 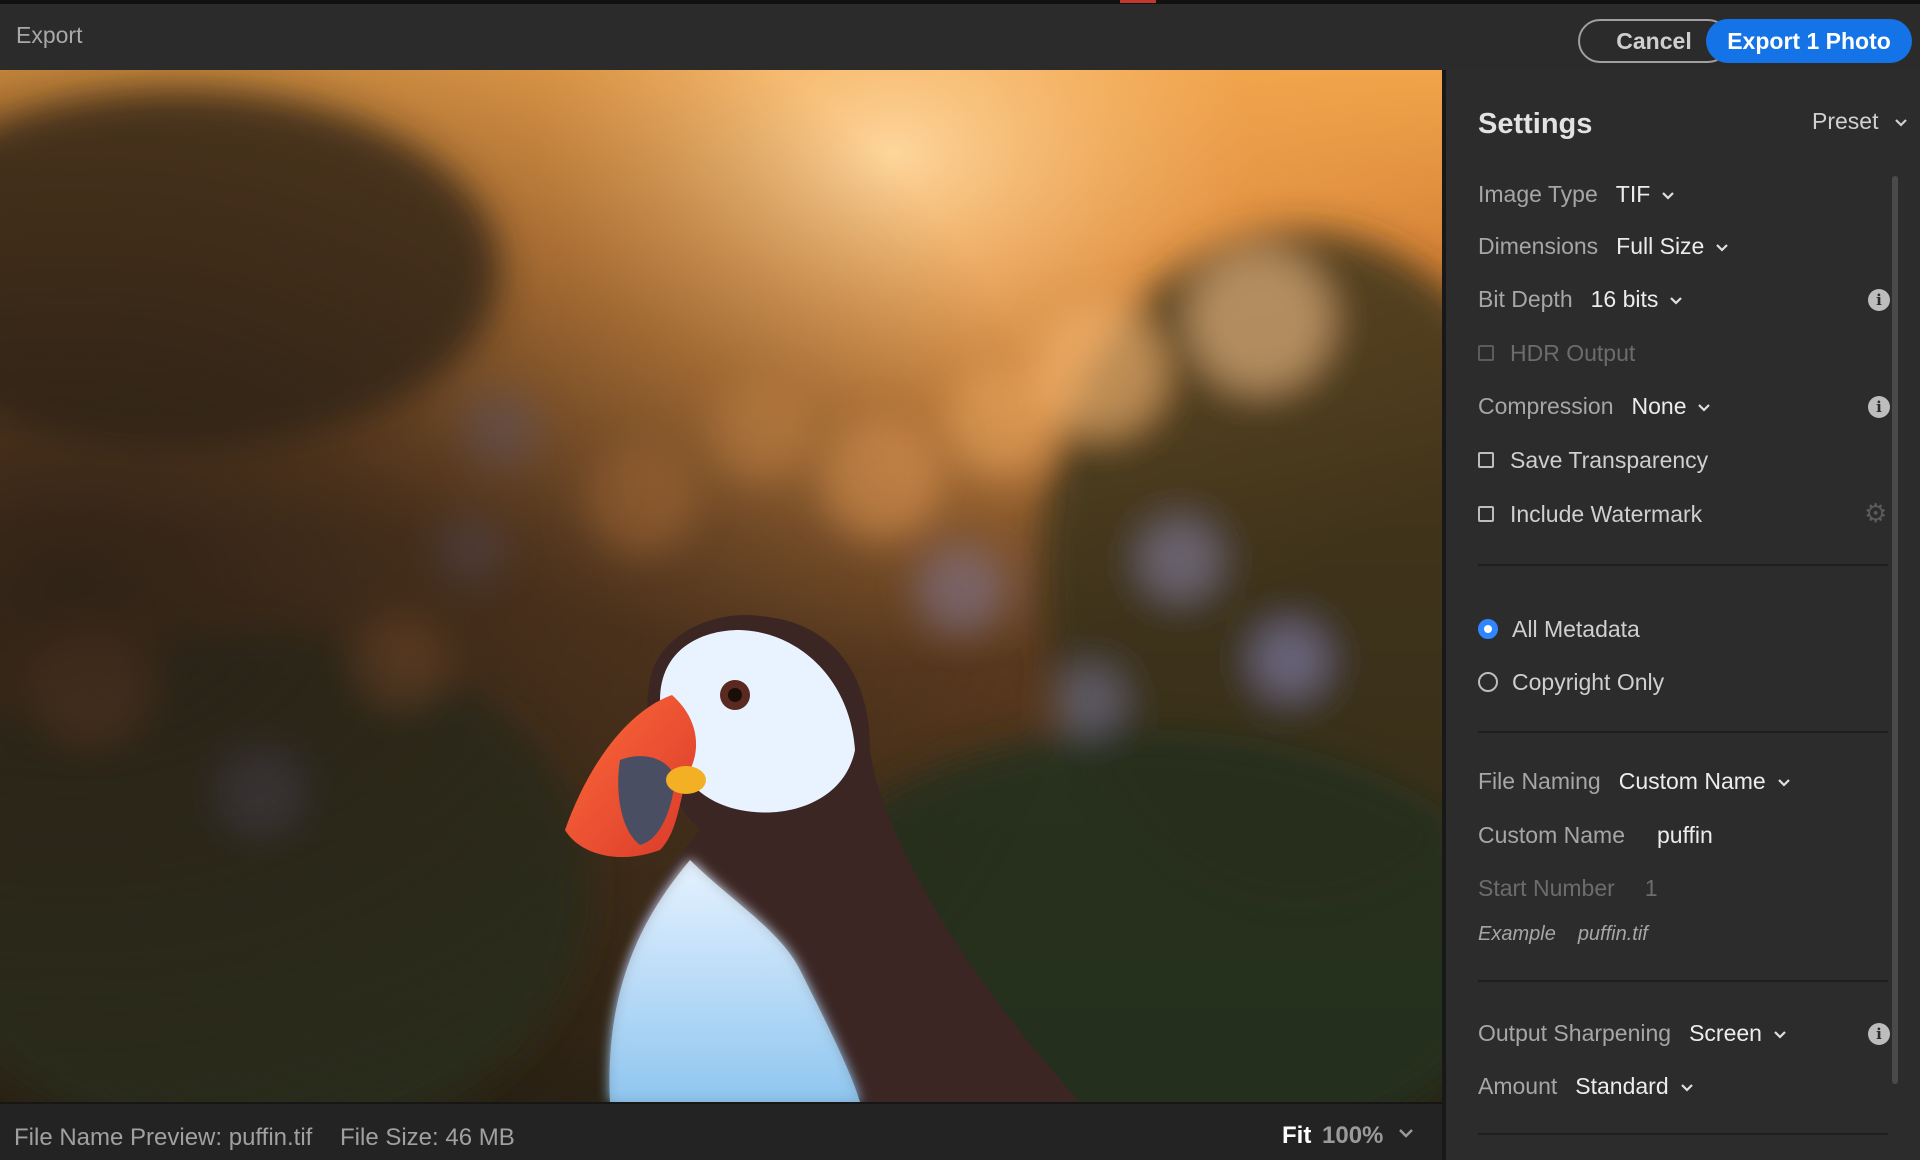 I want to click on window-title: Export, so click(x=49, y=35).